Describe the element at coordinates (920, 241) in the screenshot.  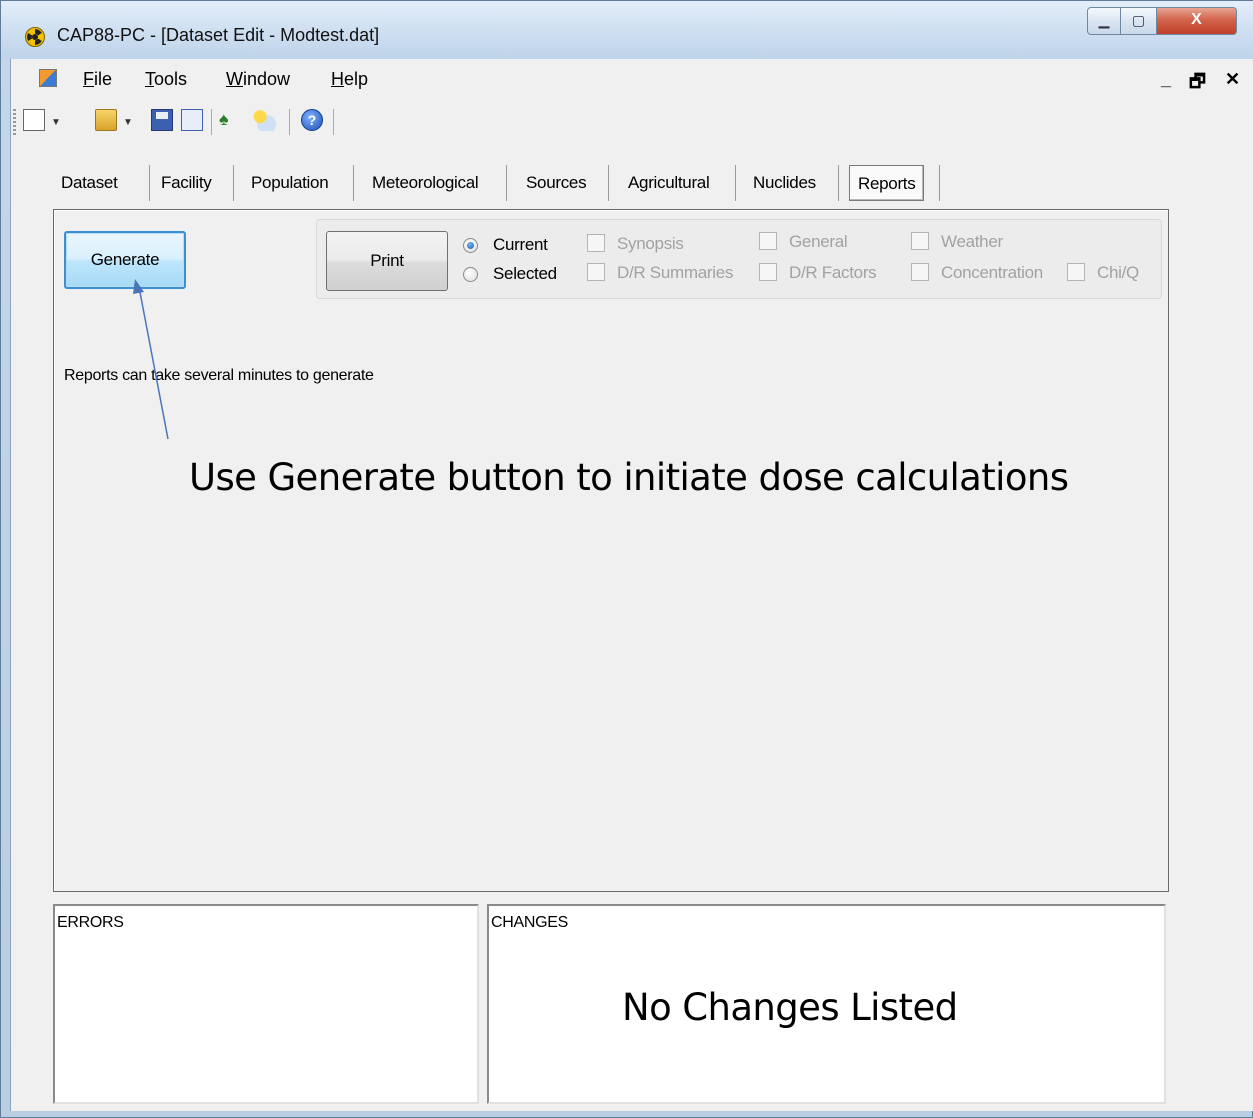
I see `checkbox-weather` at that location.